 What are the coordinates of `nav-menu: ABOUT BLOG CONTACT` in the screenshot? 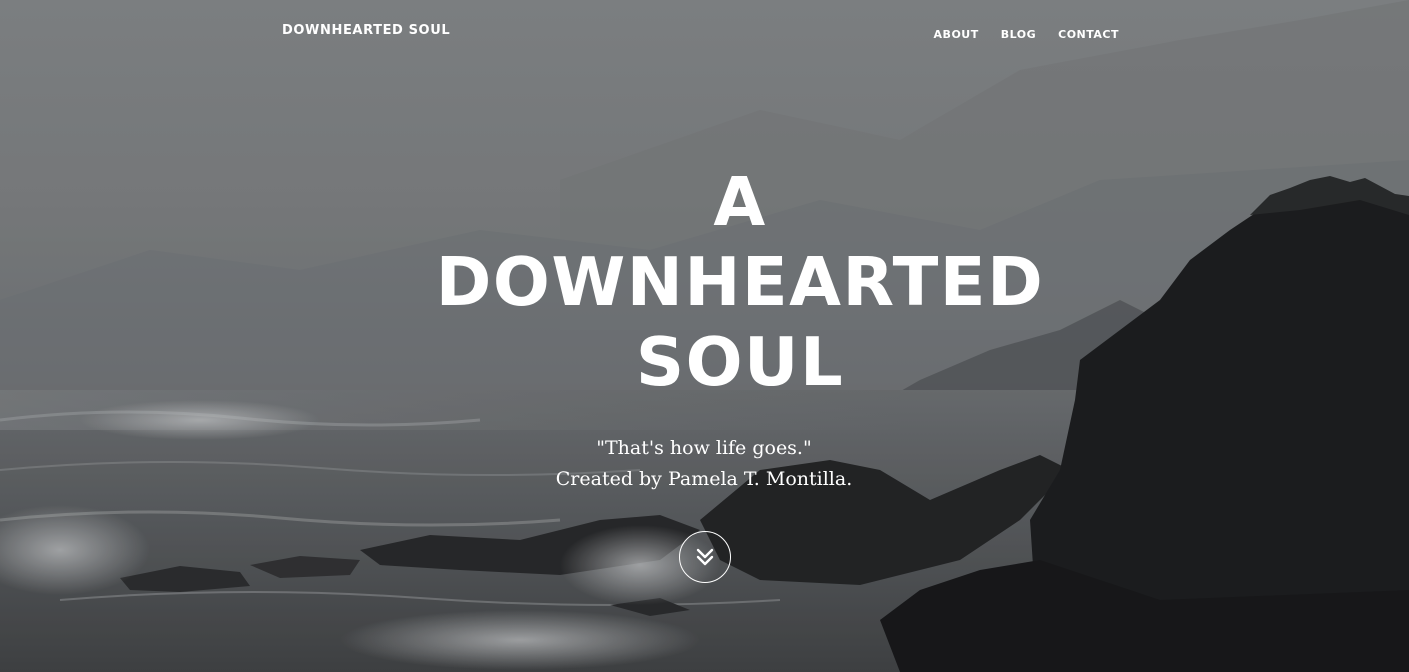 It's located at (1026, 34).